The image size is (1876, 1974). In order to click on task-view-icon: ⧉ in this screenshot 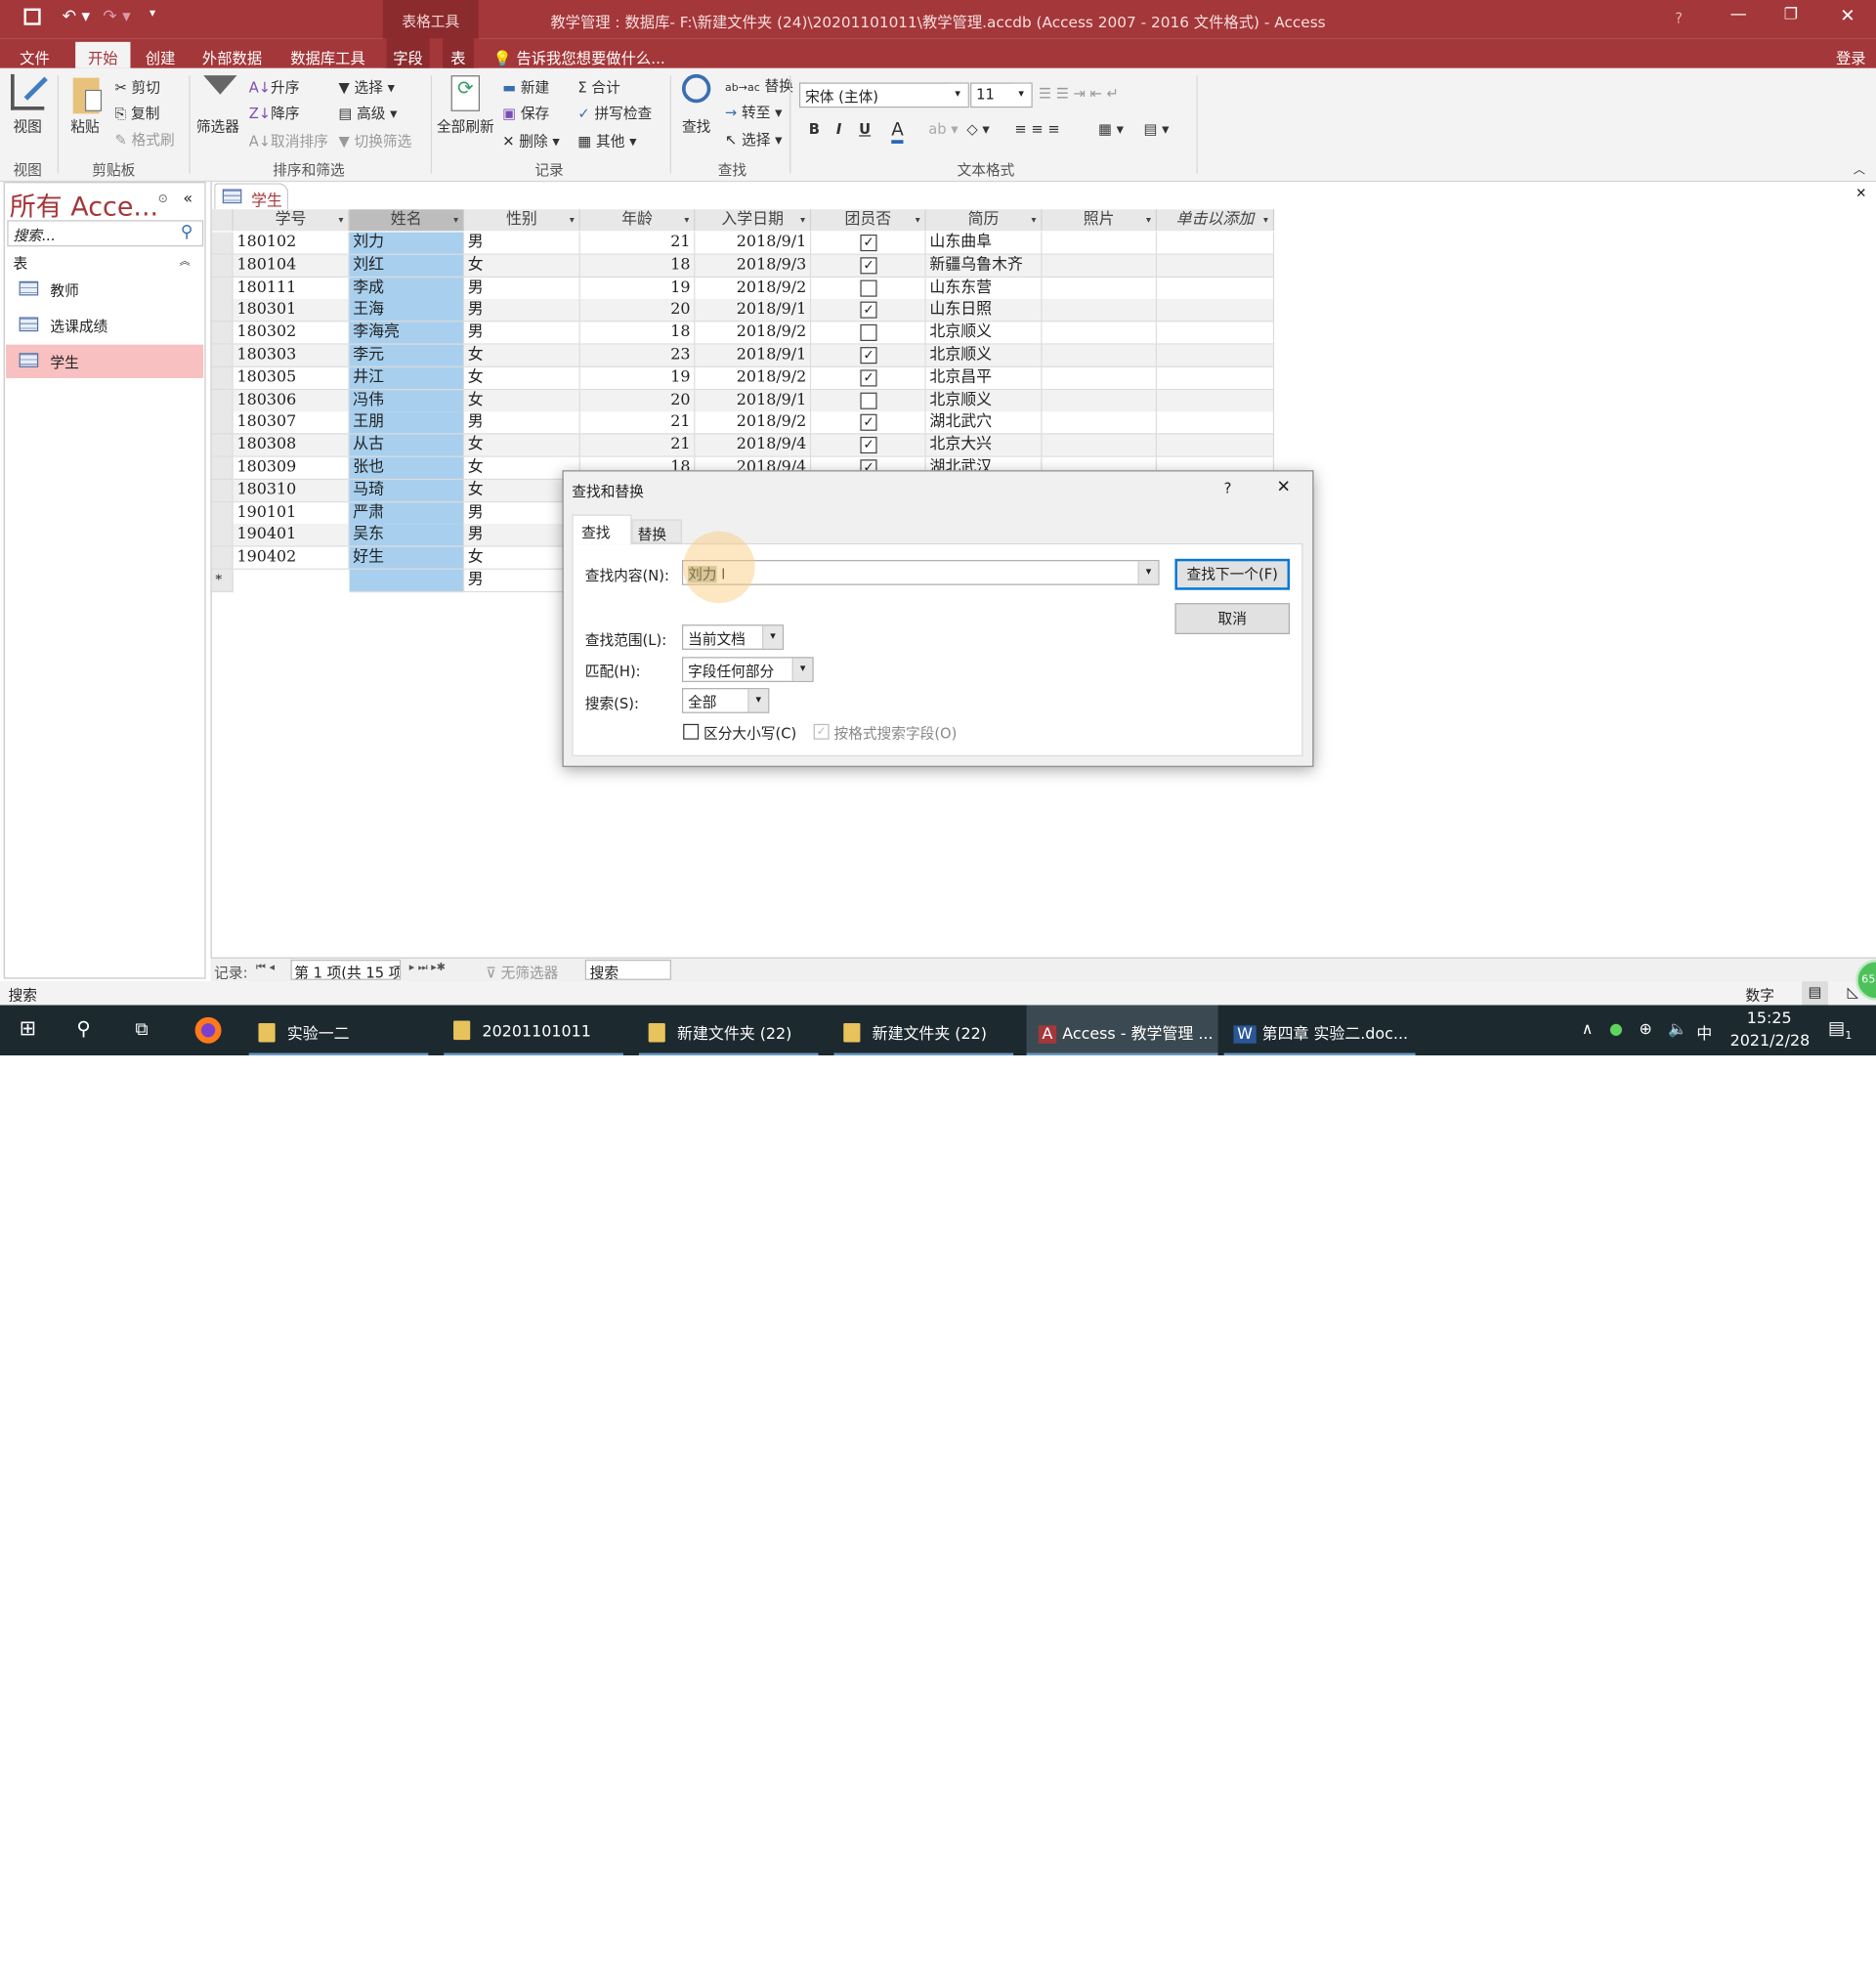, I will do `click(141, 1030)`.